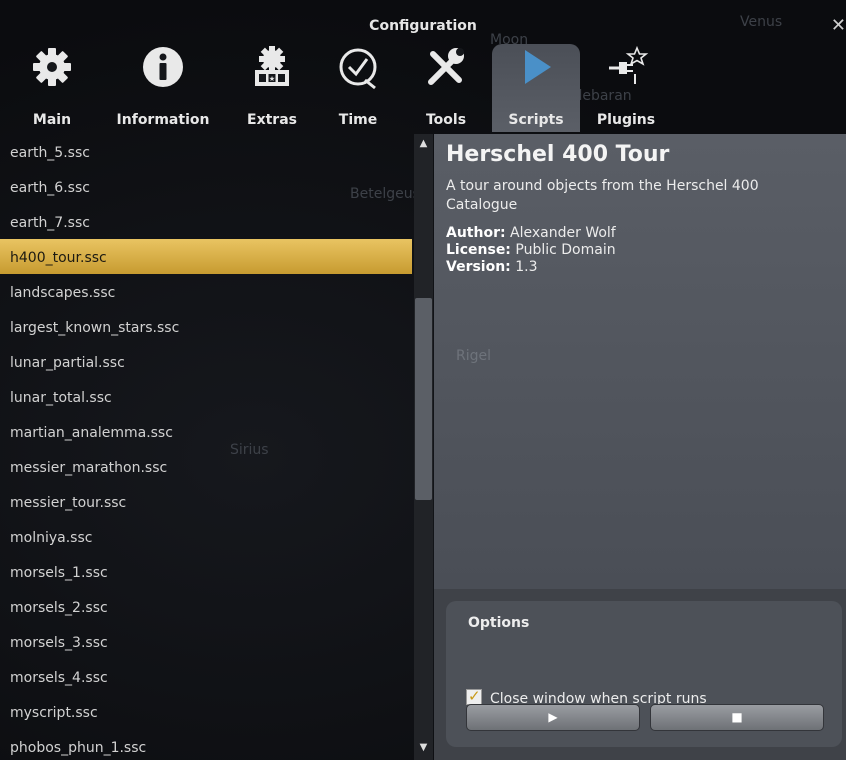 The width and height of the screenshot is (846, 760). Describe the element at coordinates (206, 641) in the screenshot. I see `script-list-item: morsels_3.ssc` at that location.